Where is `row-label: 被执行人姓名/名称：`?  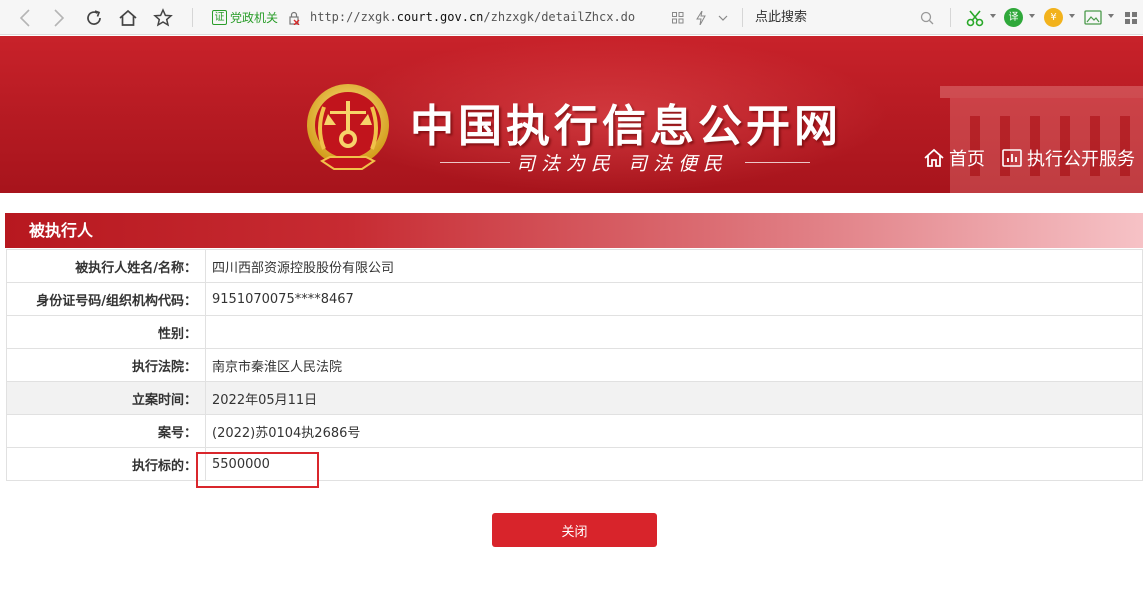
row-label: 被执行人姓名/名称： is located at coordinates (106, 266).